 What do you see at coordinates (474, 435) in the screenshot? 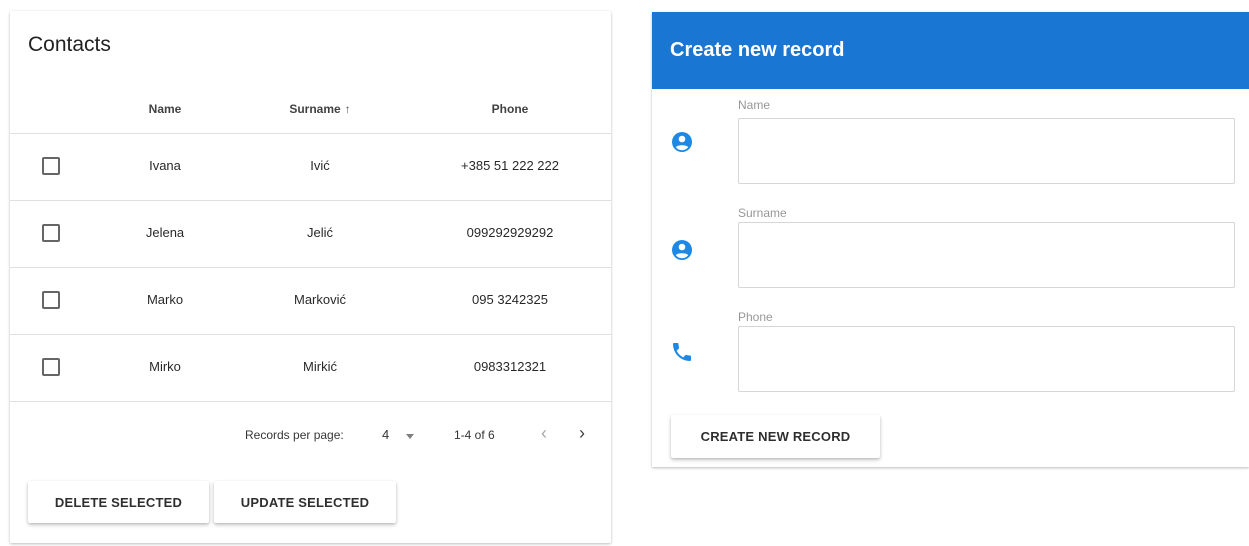
I see `pagination-range: 1-4 of 6` at bounding box center [474, 435].